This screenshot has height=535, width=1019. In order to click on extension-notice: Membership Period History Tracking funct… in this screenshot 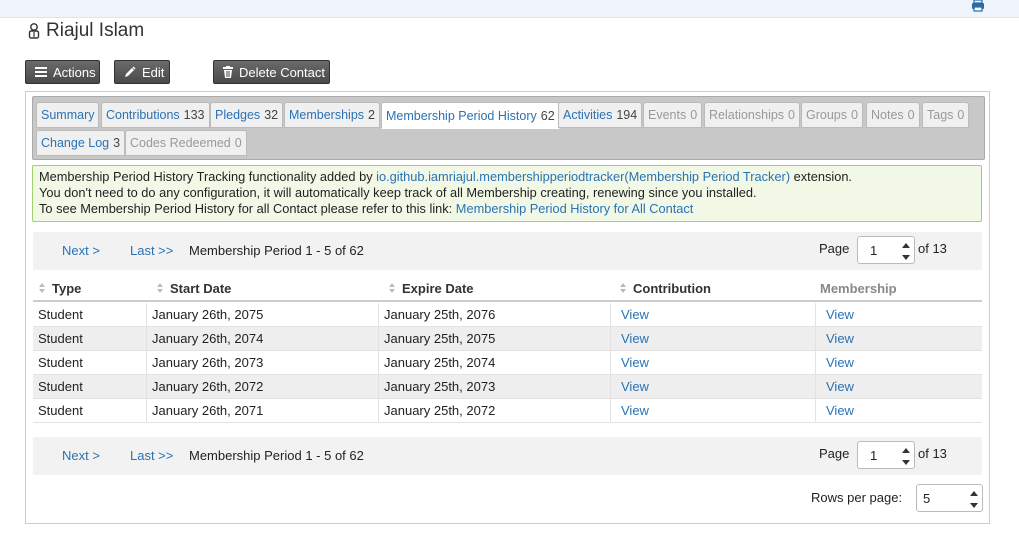, I will do `click(507, 193)`.